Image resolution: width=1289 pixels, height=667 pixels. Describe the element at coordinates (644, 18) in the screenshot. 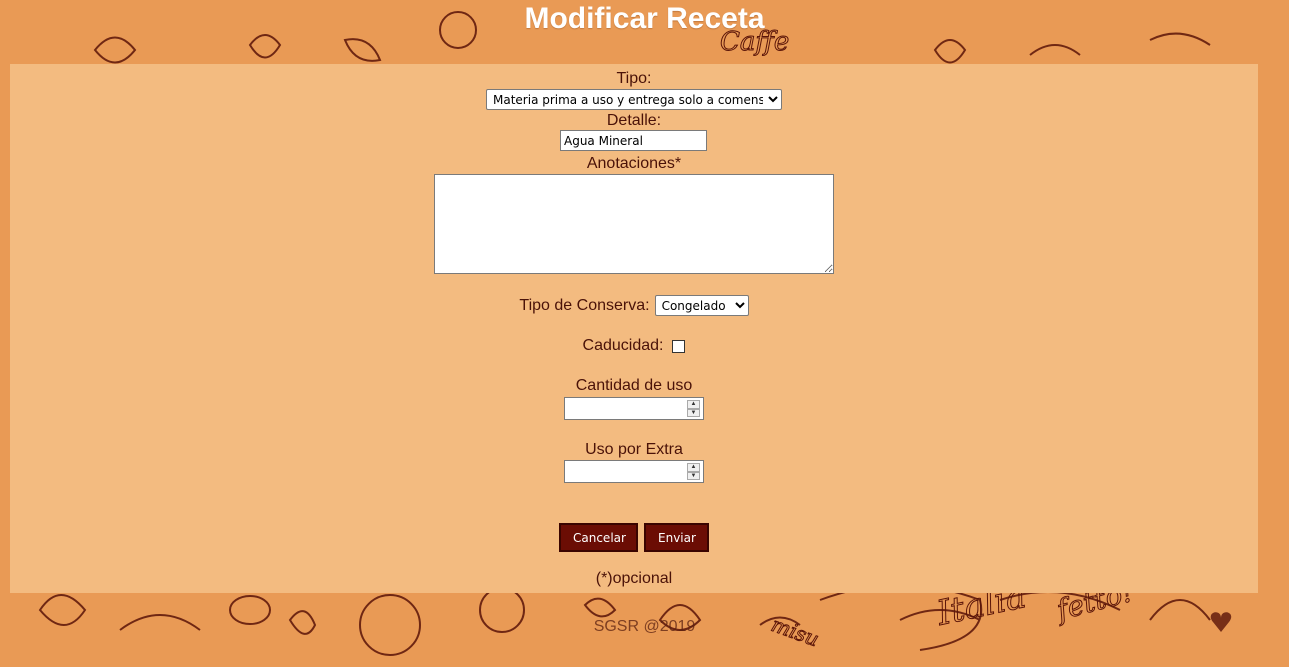

I see `page-title: Modificar Receta` at that location.